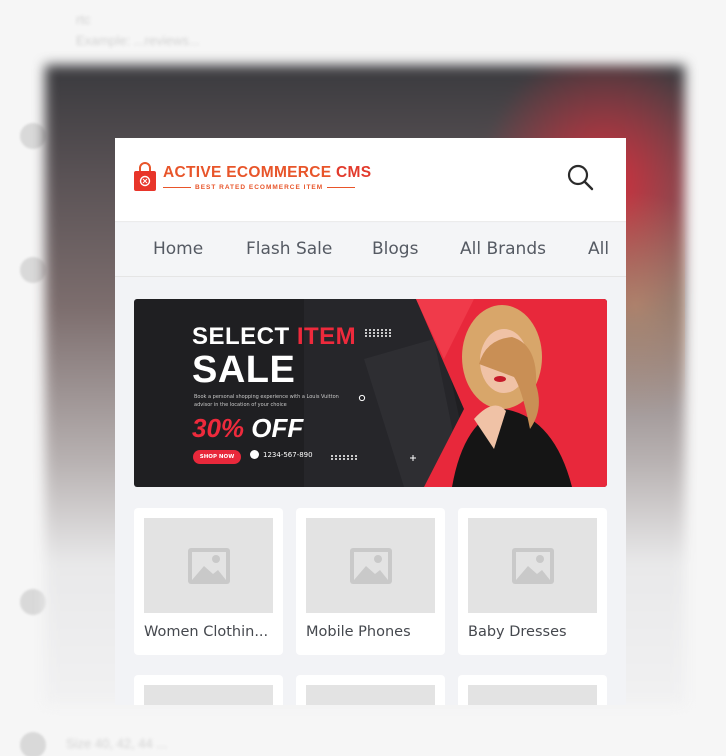 The width and height of the screenshot is (726, 756). I want to click on category-label: Mobile Phones, so click(358, 632).